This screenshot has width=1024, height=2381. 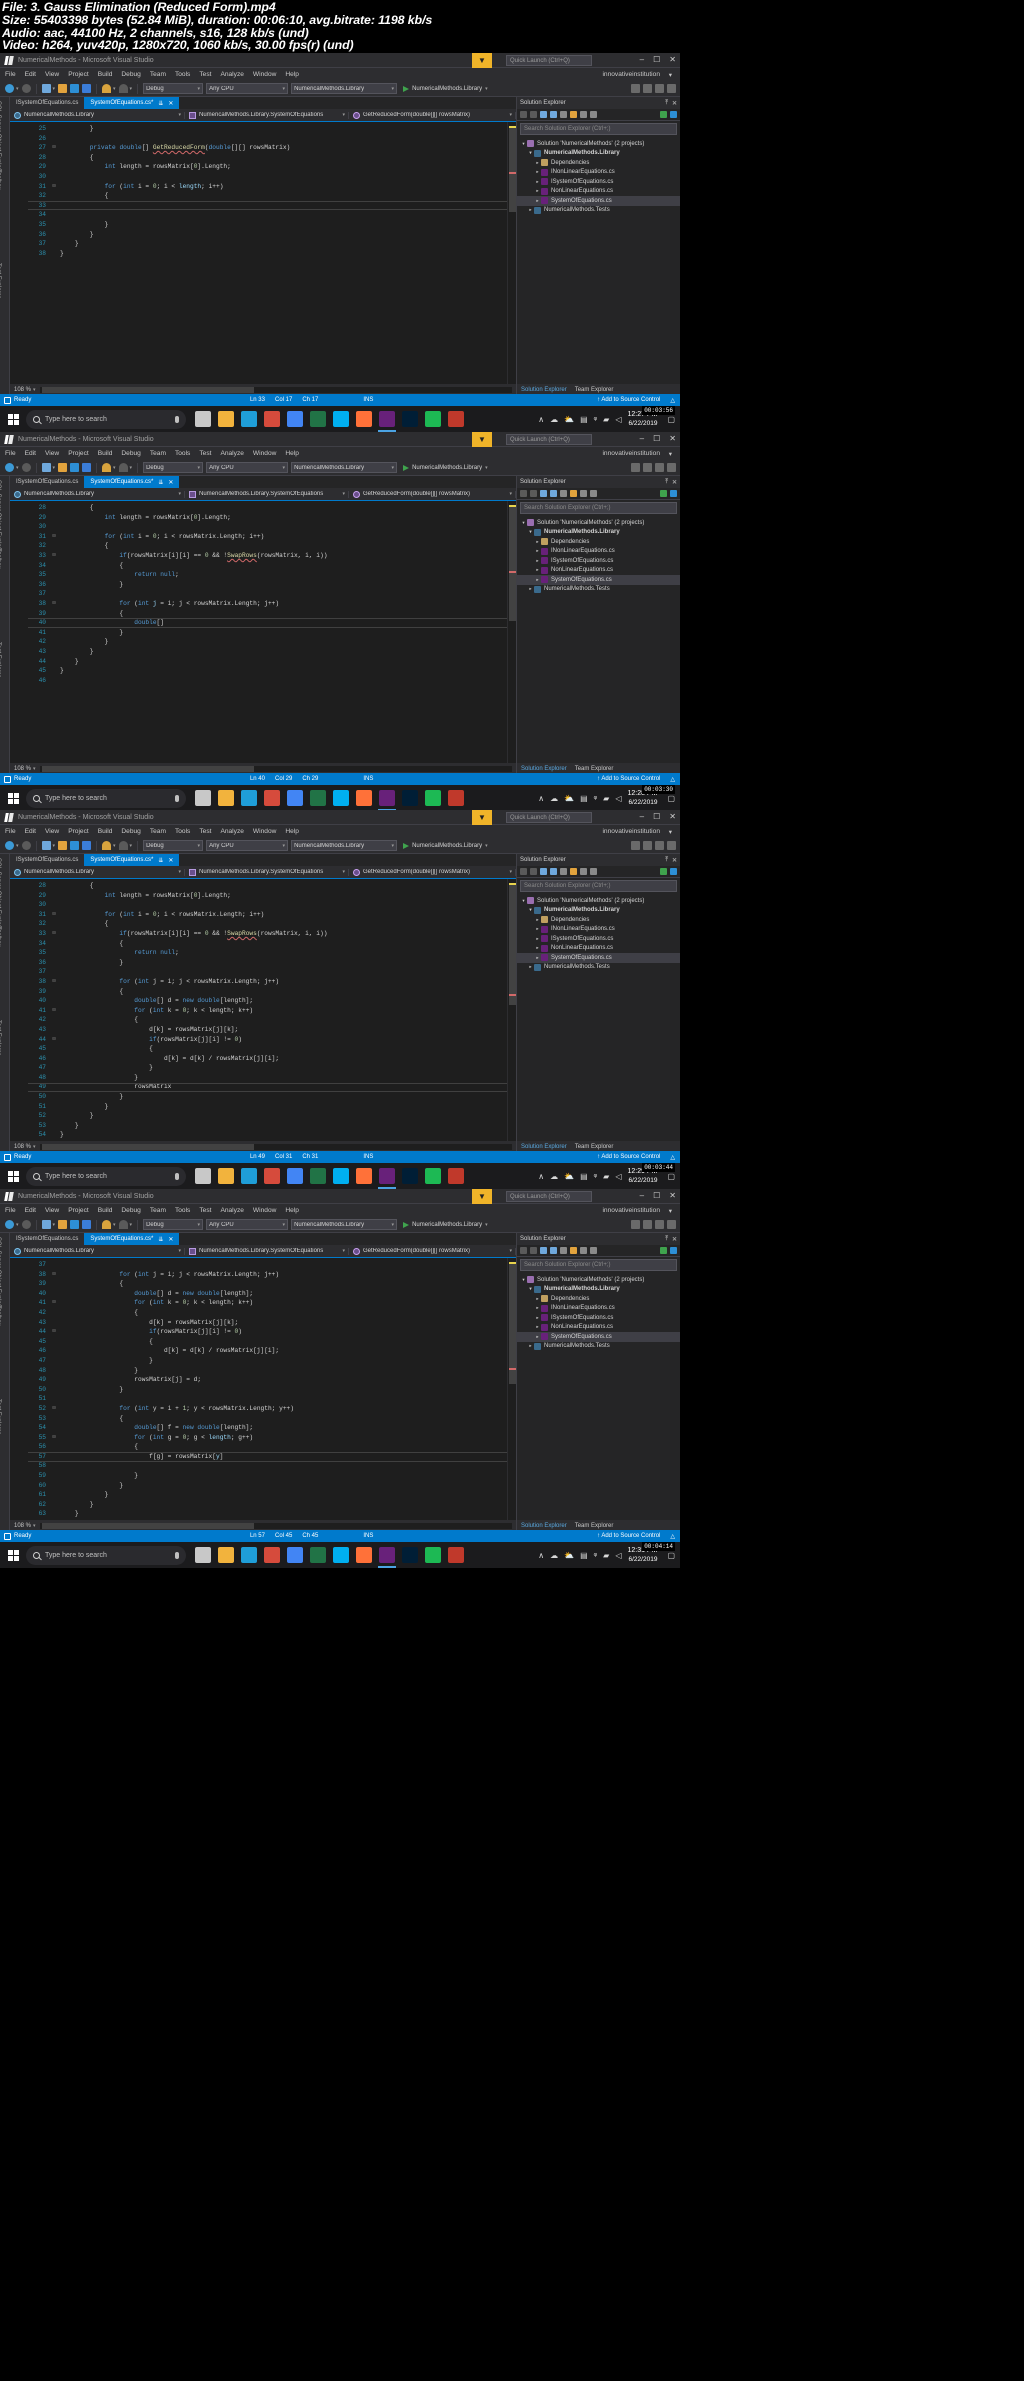 What do you see at coordinates (267, 633) in the screenshot?
I see `code-line: 41 }` at bounding box center [267, 633].